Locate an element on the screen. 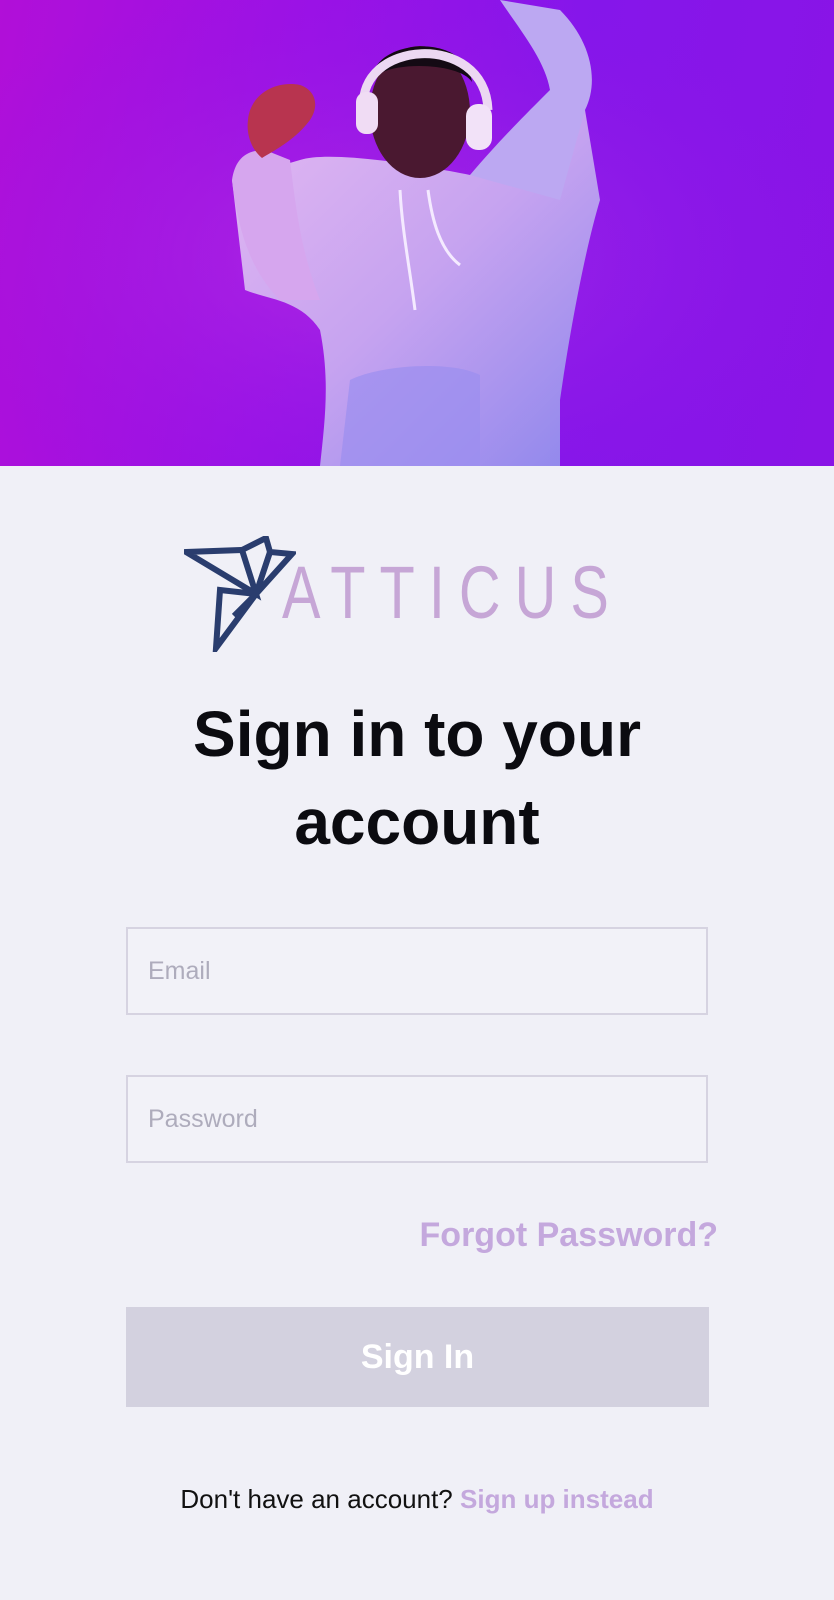  signup-prompt: Don't have an account? Sign up instead is located at coordinates (417, 1499).